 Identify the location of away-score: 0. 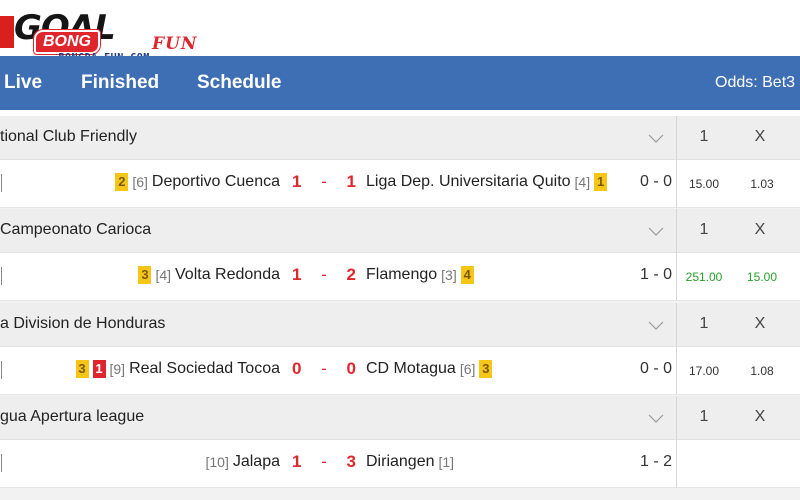
(351, 368).